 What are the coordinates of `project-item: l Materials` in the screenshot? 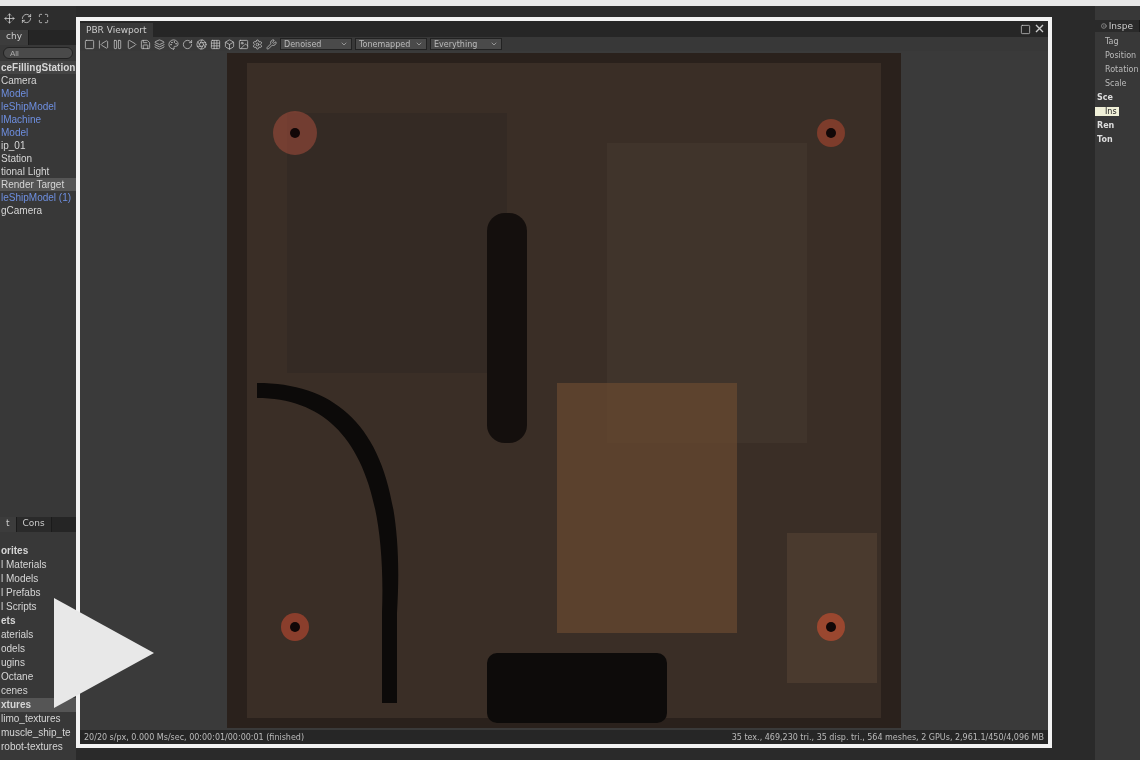 It's located at (38, 565).